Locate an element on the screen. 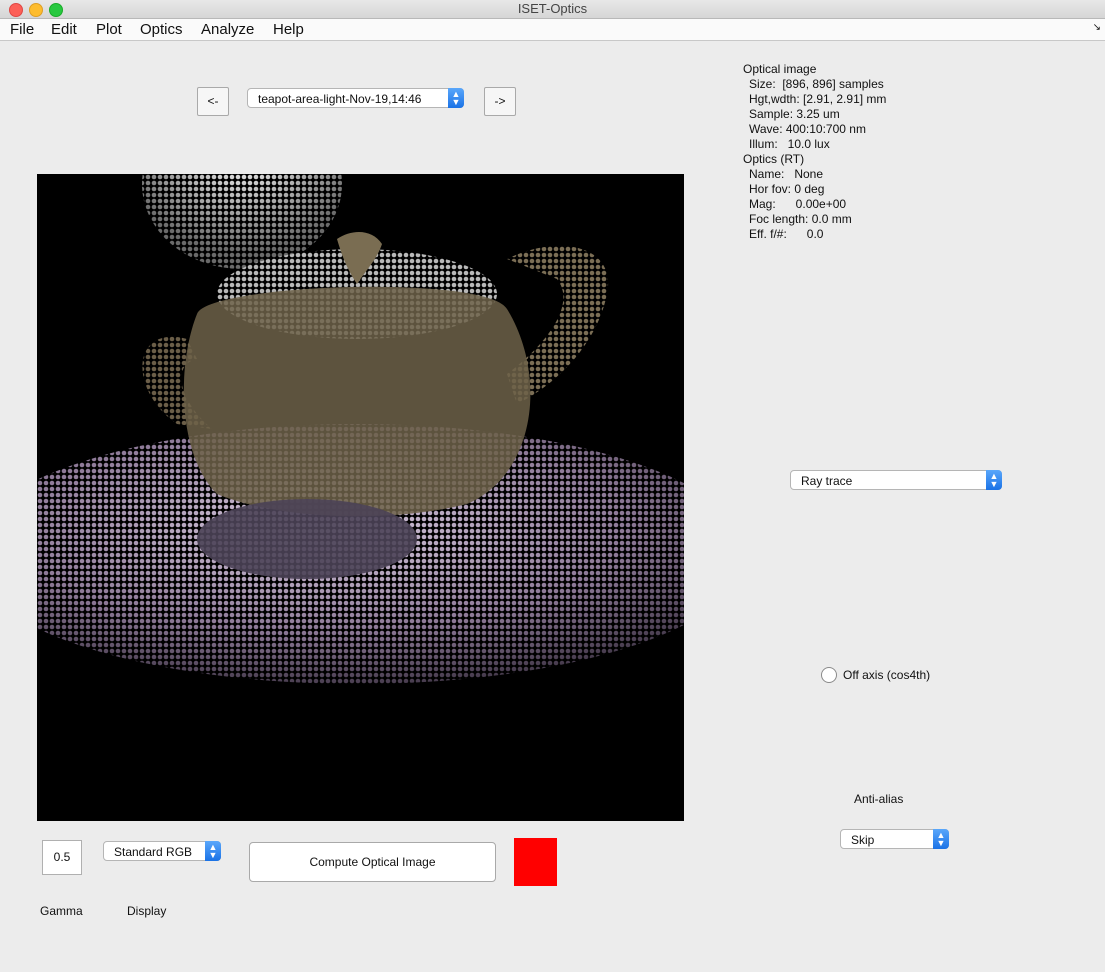  scene-select-value: teapot-area-light-Nov-19,14:46 is located at coordinates (340, 99).